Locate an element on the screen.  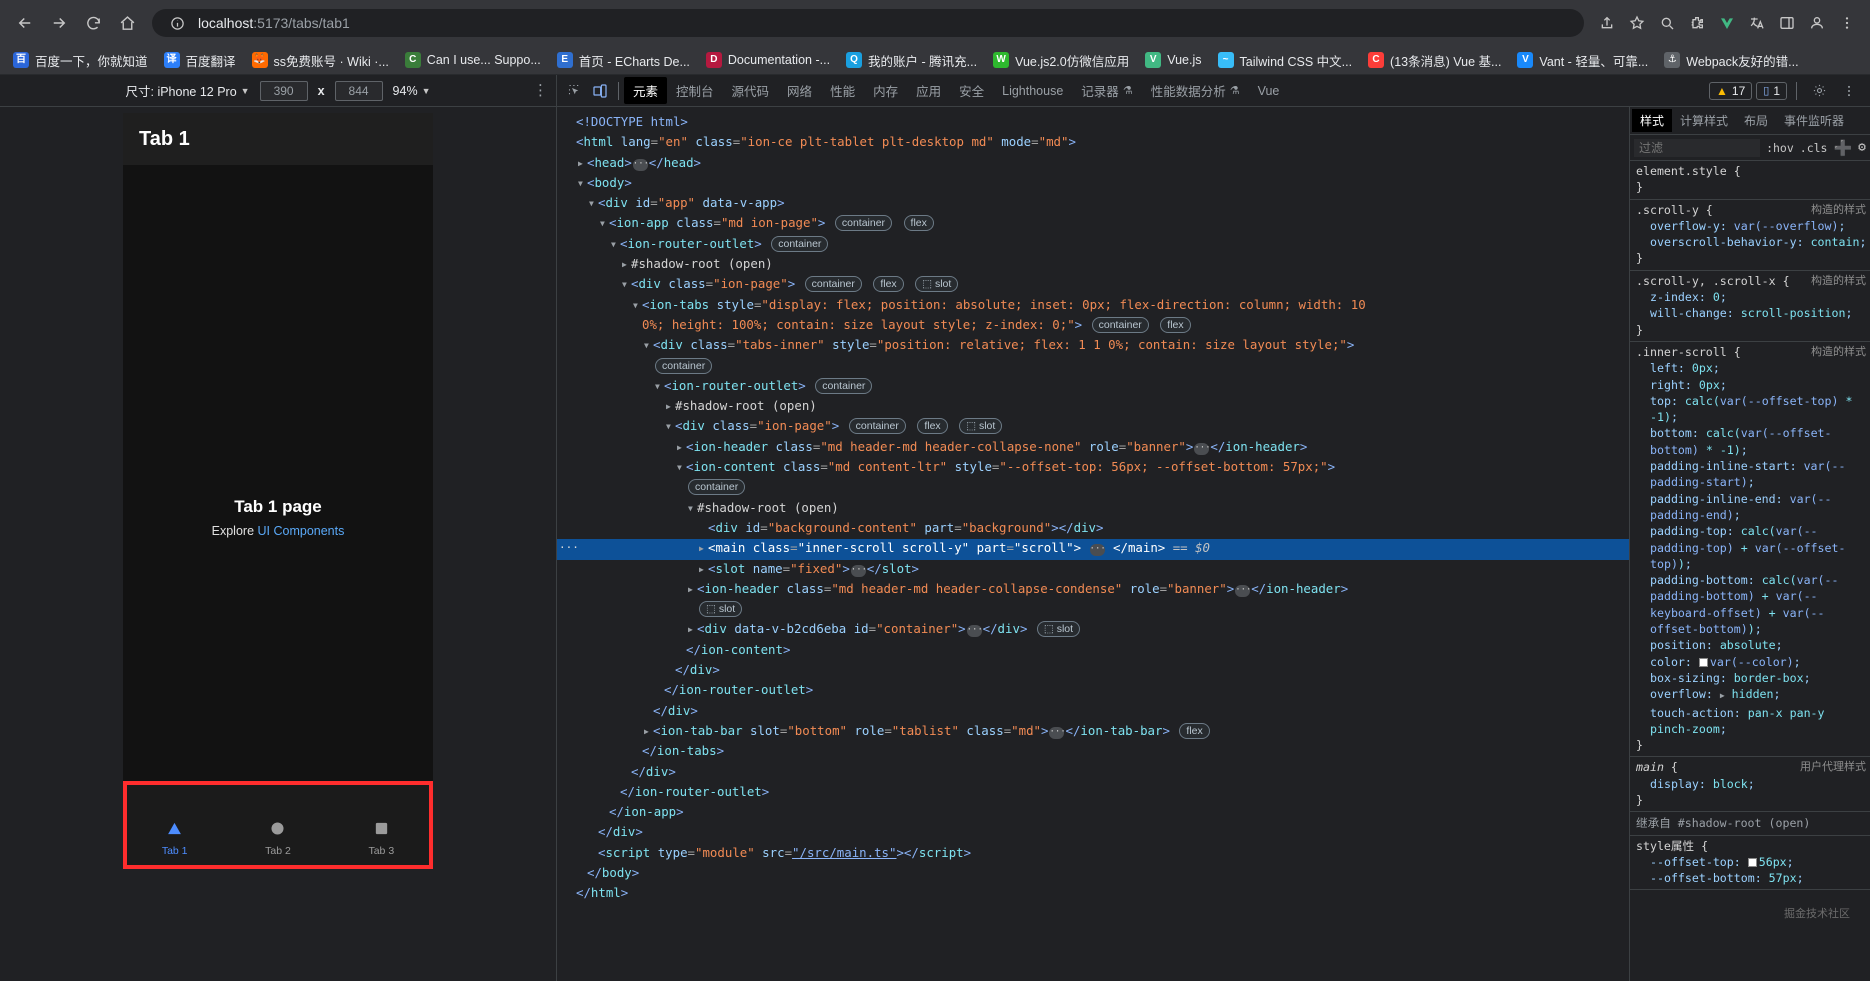
browser-menu-icon is located at coordinates (1847, 23).